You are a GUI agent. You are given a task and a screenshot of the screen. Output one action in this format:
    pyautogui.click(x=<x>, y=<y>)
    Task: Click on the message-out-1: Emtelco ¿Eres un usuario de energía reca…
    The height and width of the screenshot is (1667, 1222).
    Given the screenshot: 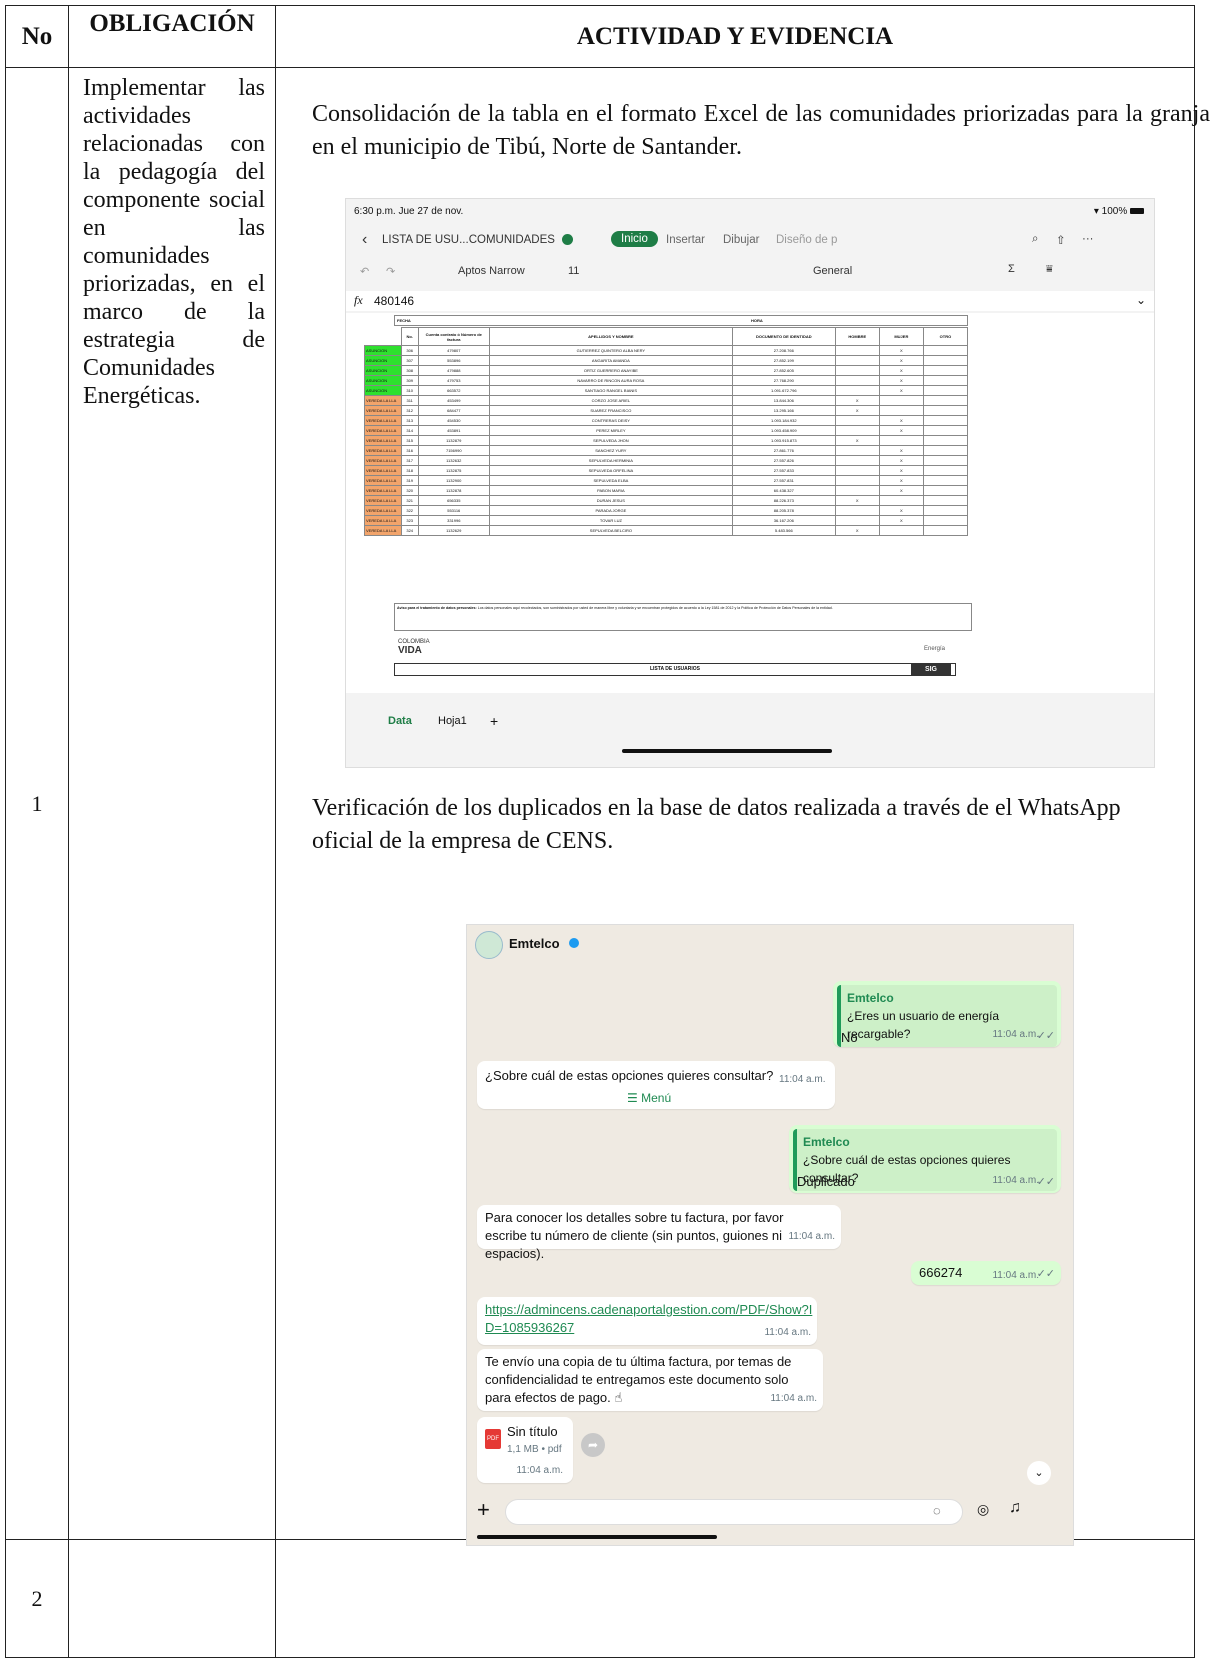 What is the action you would take?
    pyautogui.click(x=947, y=1014)
    